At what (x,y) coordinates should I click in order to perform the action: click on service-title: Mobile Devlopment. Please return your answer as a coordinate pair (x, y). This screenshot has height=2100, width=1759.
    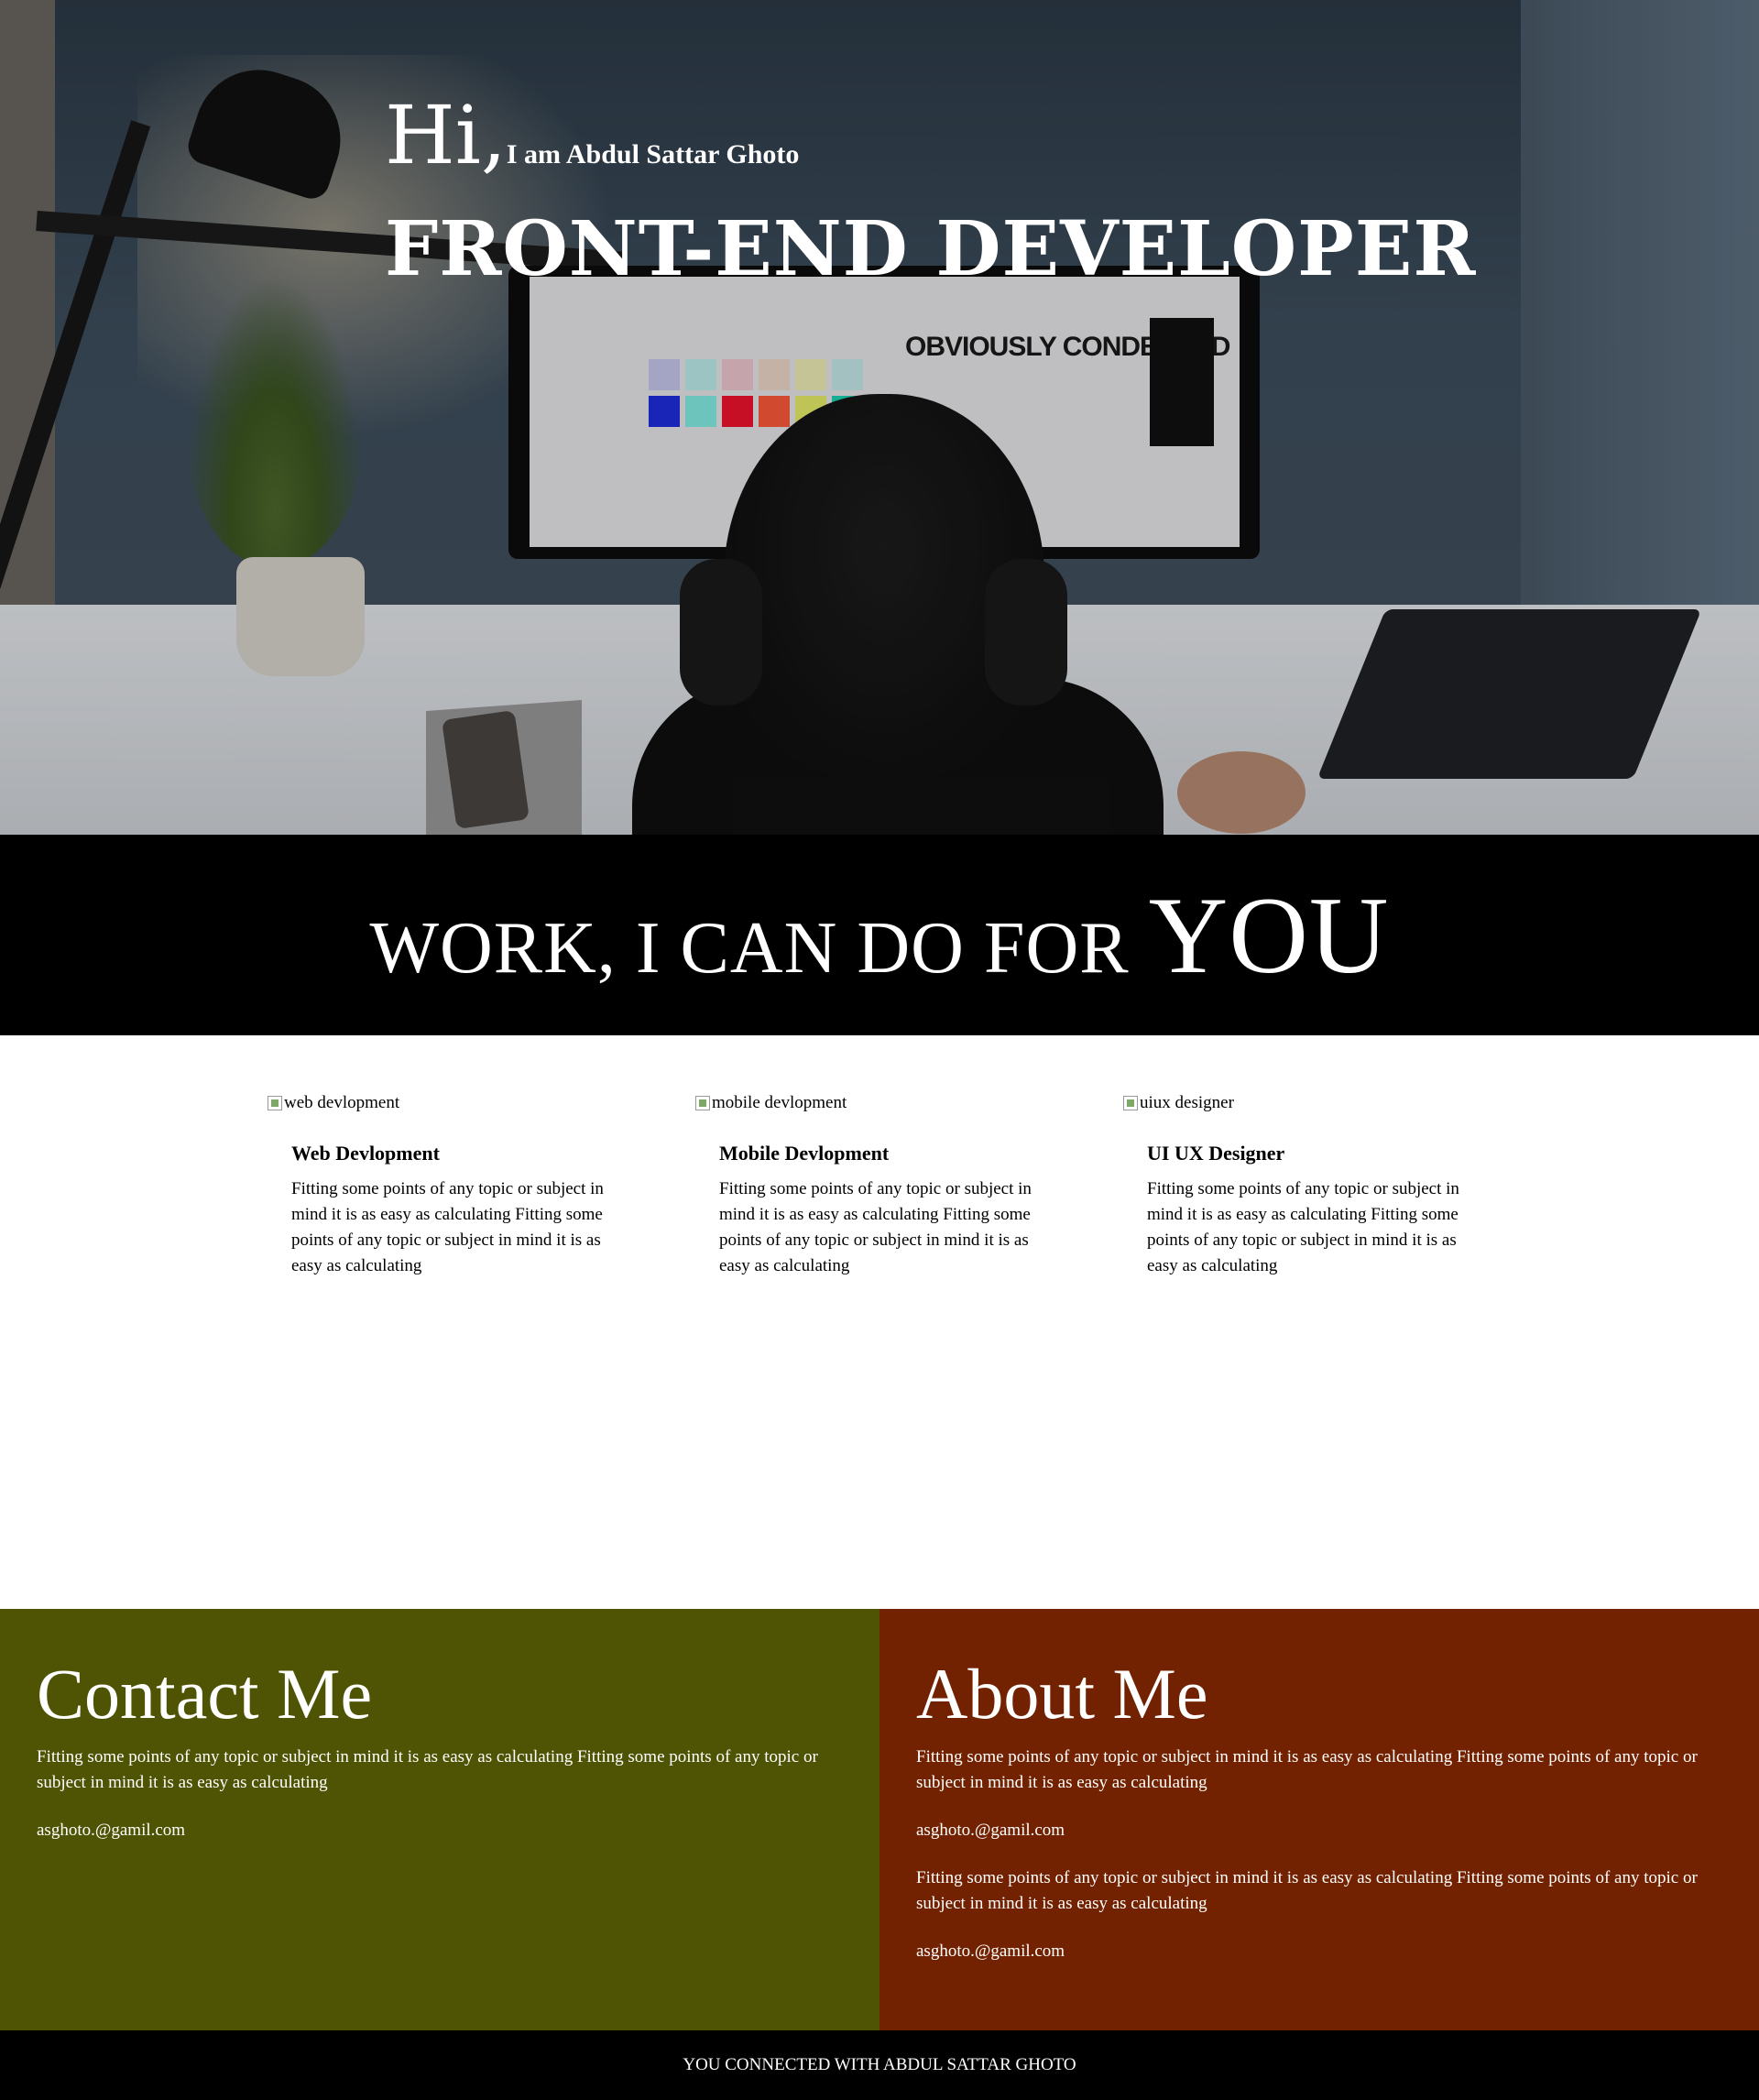
    Looking at the image, I should click on (804, 1153).